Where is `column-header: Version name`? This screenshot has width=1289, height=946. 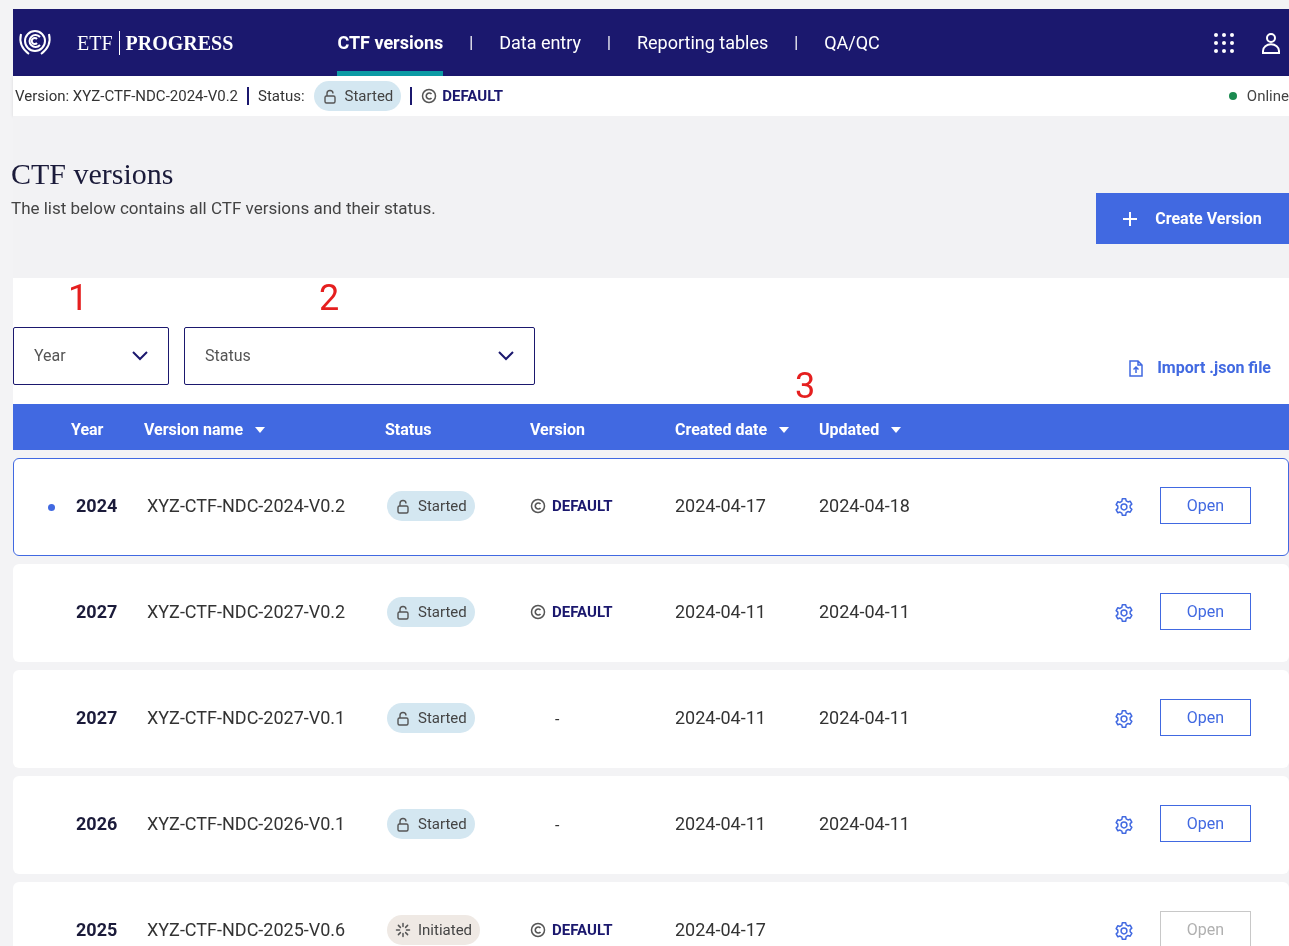 column-header: Version name is located at coordinates (205, 430).